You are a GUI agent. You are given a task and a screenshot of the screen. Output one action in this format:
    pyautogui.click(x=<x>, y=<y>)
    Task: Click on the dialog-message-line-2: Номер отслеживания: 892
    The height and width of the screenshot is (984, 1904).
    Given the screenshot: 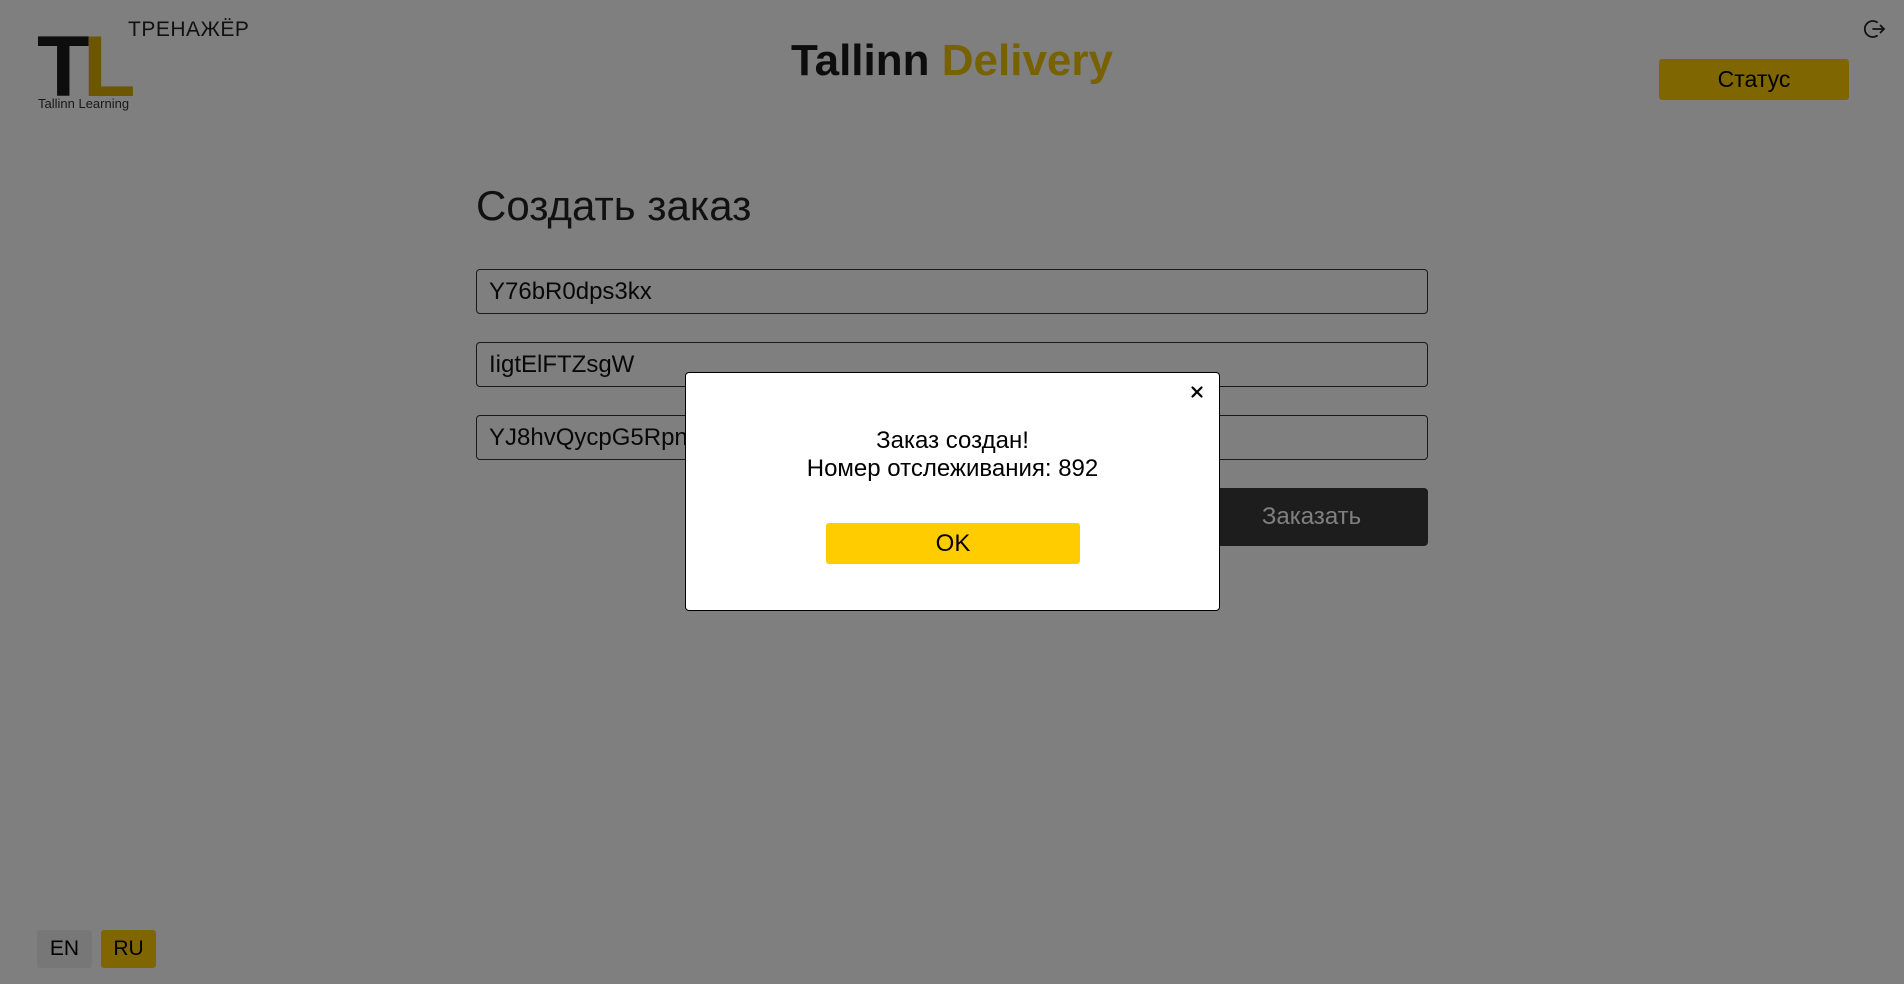 What is the action you would take?
    pyautogui.click(x=952, y=468)
    